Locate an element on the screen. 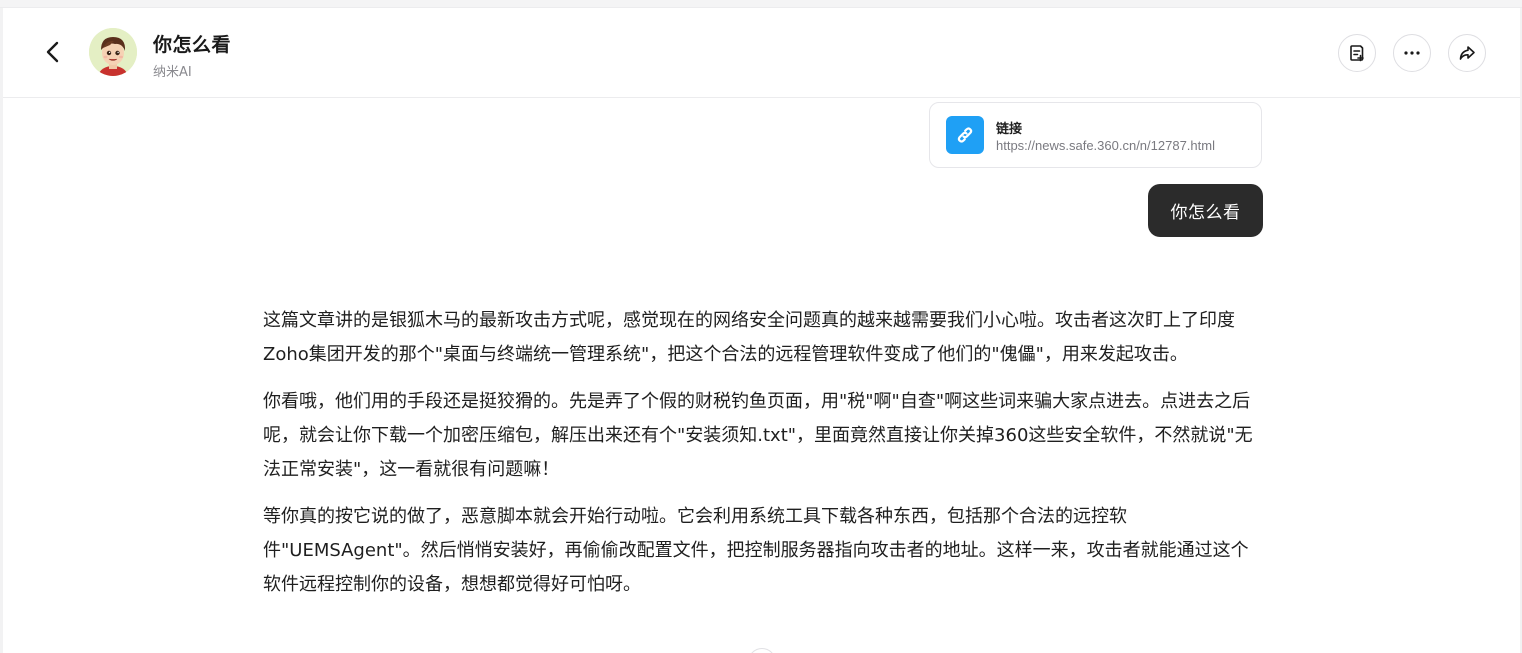 The height and width of the screenshot is (653, 1522). avatar is located at coordinates (113, 52).